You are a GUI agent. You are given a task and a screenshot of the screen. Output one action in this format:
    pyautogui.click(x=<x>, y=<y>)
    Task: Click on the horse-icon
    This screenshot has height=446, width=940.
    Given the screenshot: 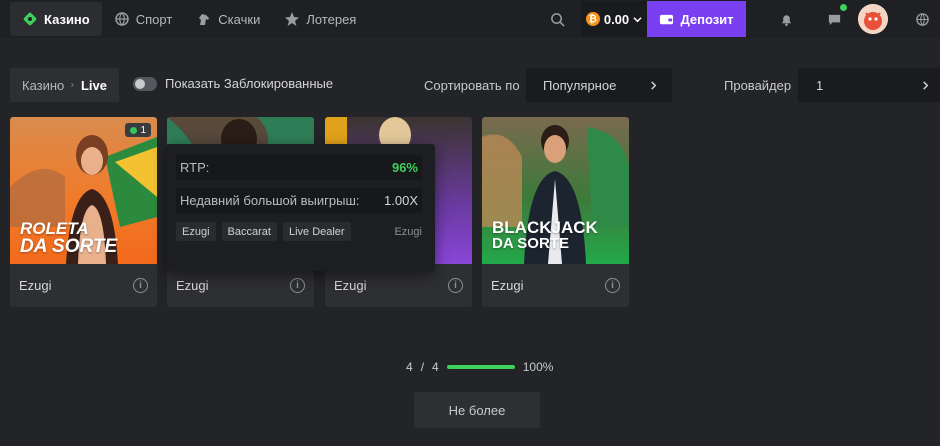 What is the action you would take?
    pyautogui.click(x=204, y=19)
    